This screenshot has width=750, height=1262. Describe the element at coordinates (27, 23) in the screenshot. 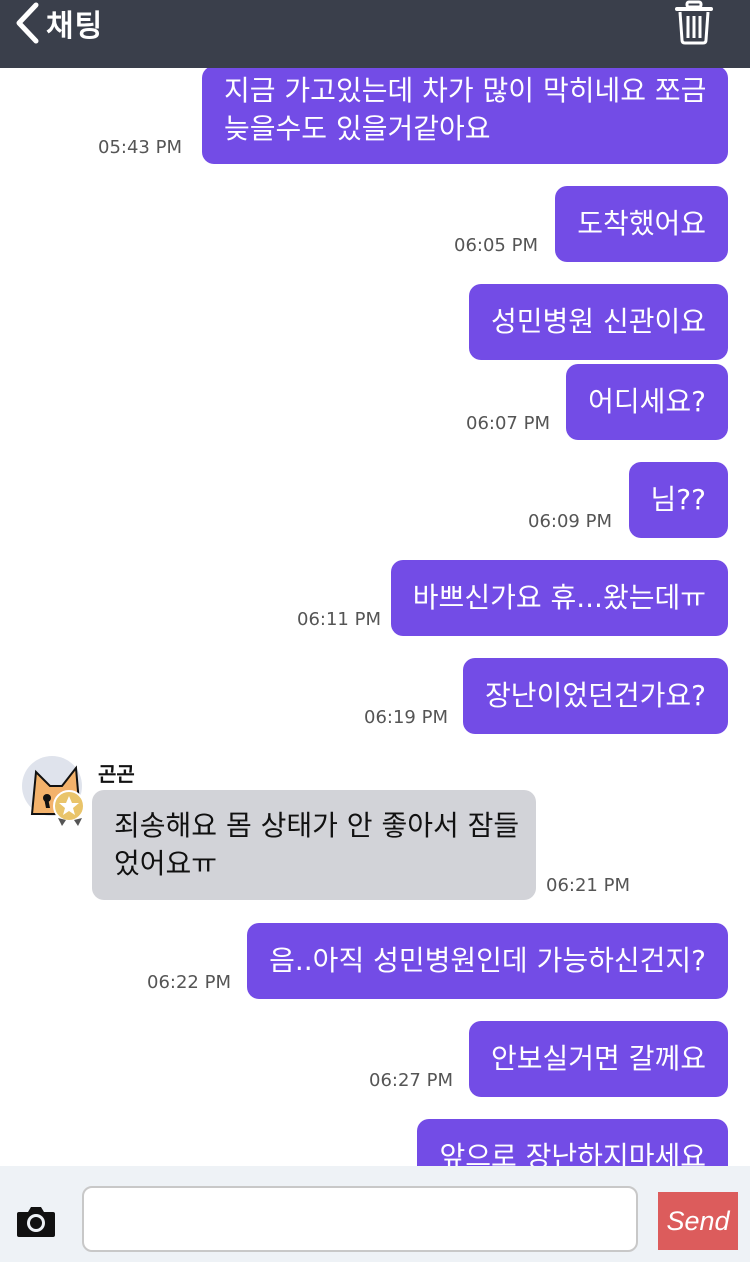

I see `chevron-left-icon` at that location.